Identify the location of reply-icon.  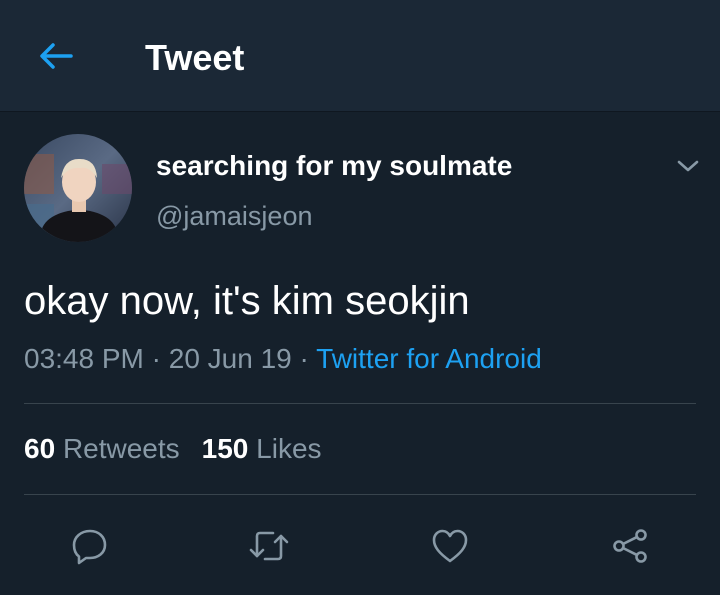
(89, 547).